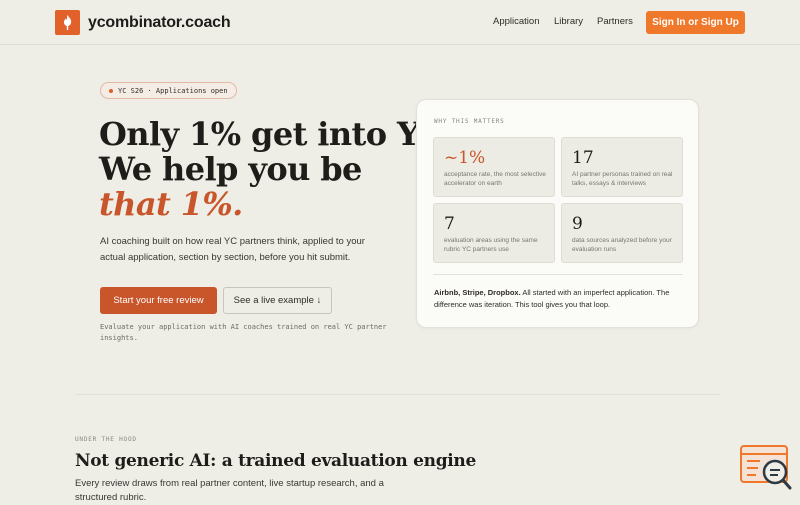 The width and height of the screenshot is (800, 505). What do you see at coordinates (67, 22) in the screenshot?
I see `flame-logo-icon` at bounding box center [67, 22].